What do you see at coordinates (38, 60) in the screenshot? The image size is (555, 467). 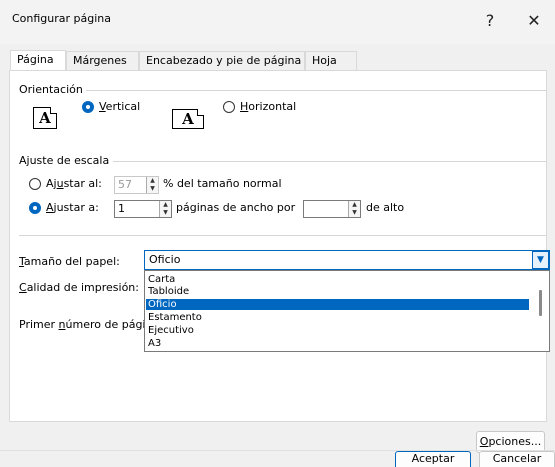 I see `tab-pagina: Página` at bounding box center [38, 60].